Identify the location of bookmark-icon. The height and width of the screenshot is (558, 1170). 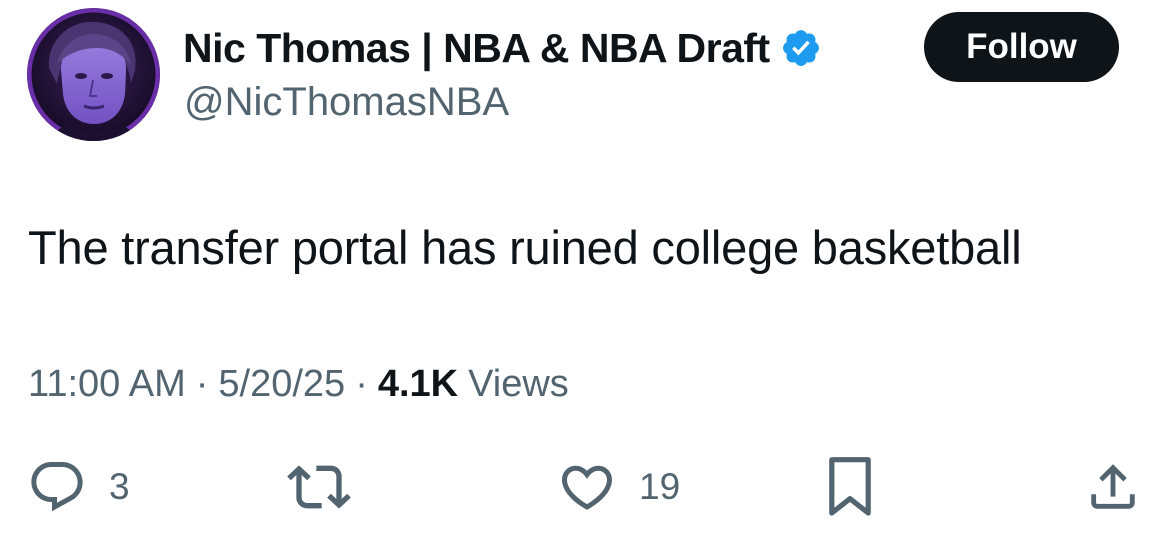
(850, 487).